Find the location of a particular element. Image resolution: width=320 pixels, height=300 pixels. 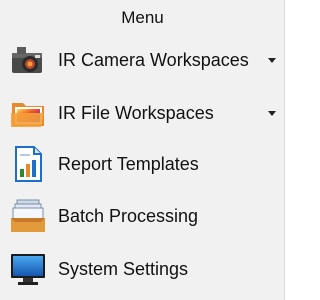

menu-item-label: System Settings is located at coordinates (123, 268).